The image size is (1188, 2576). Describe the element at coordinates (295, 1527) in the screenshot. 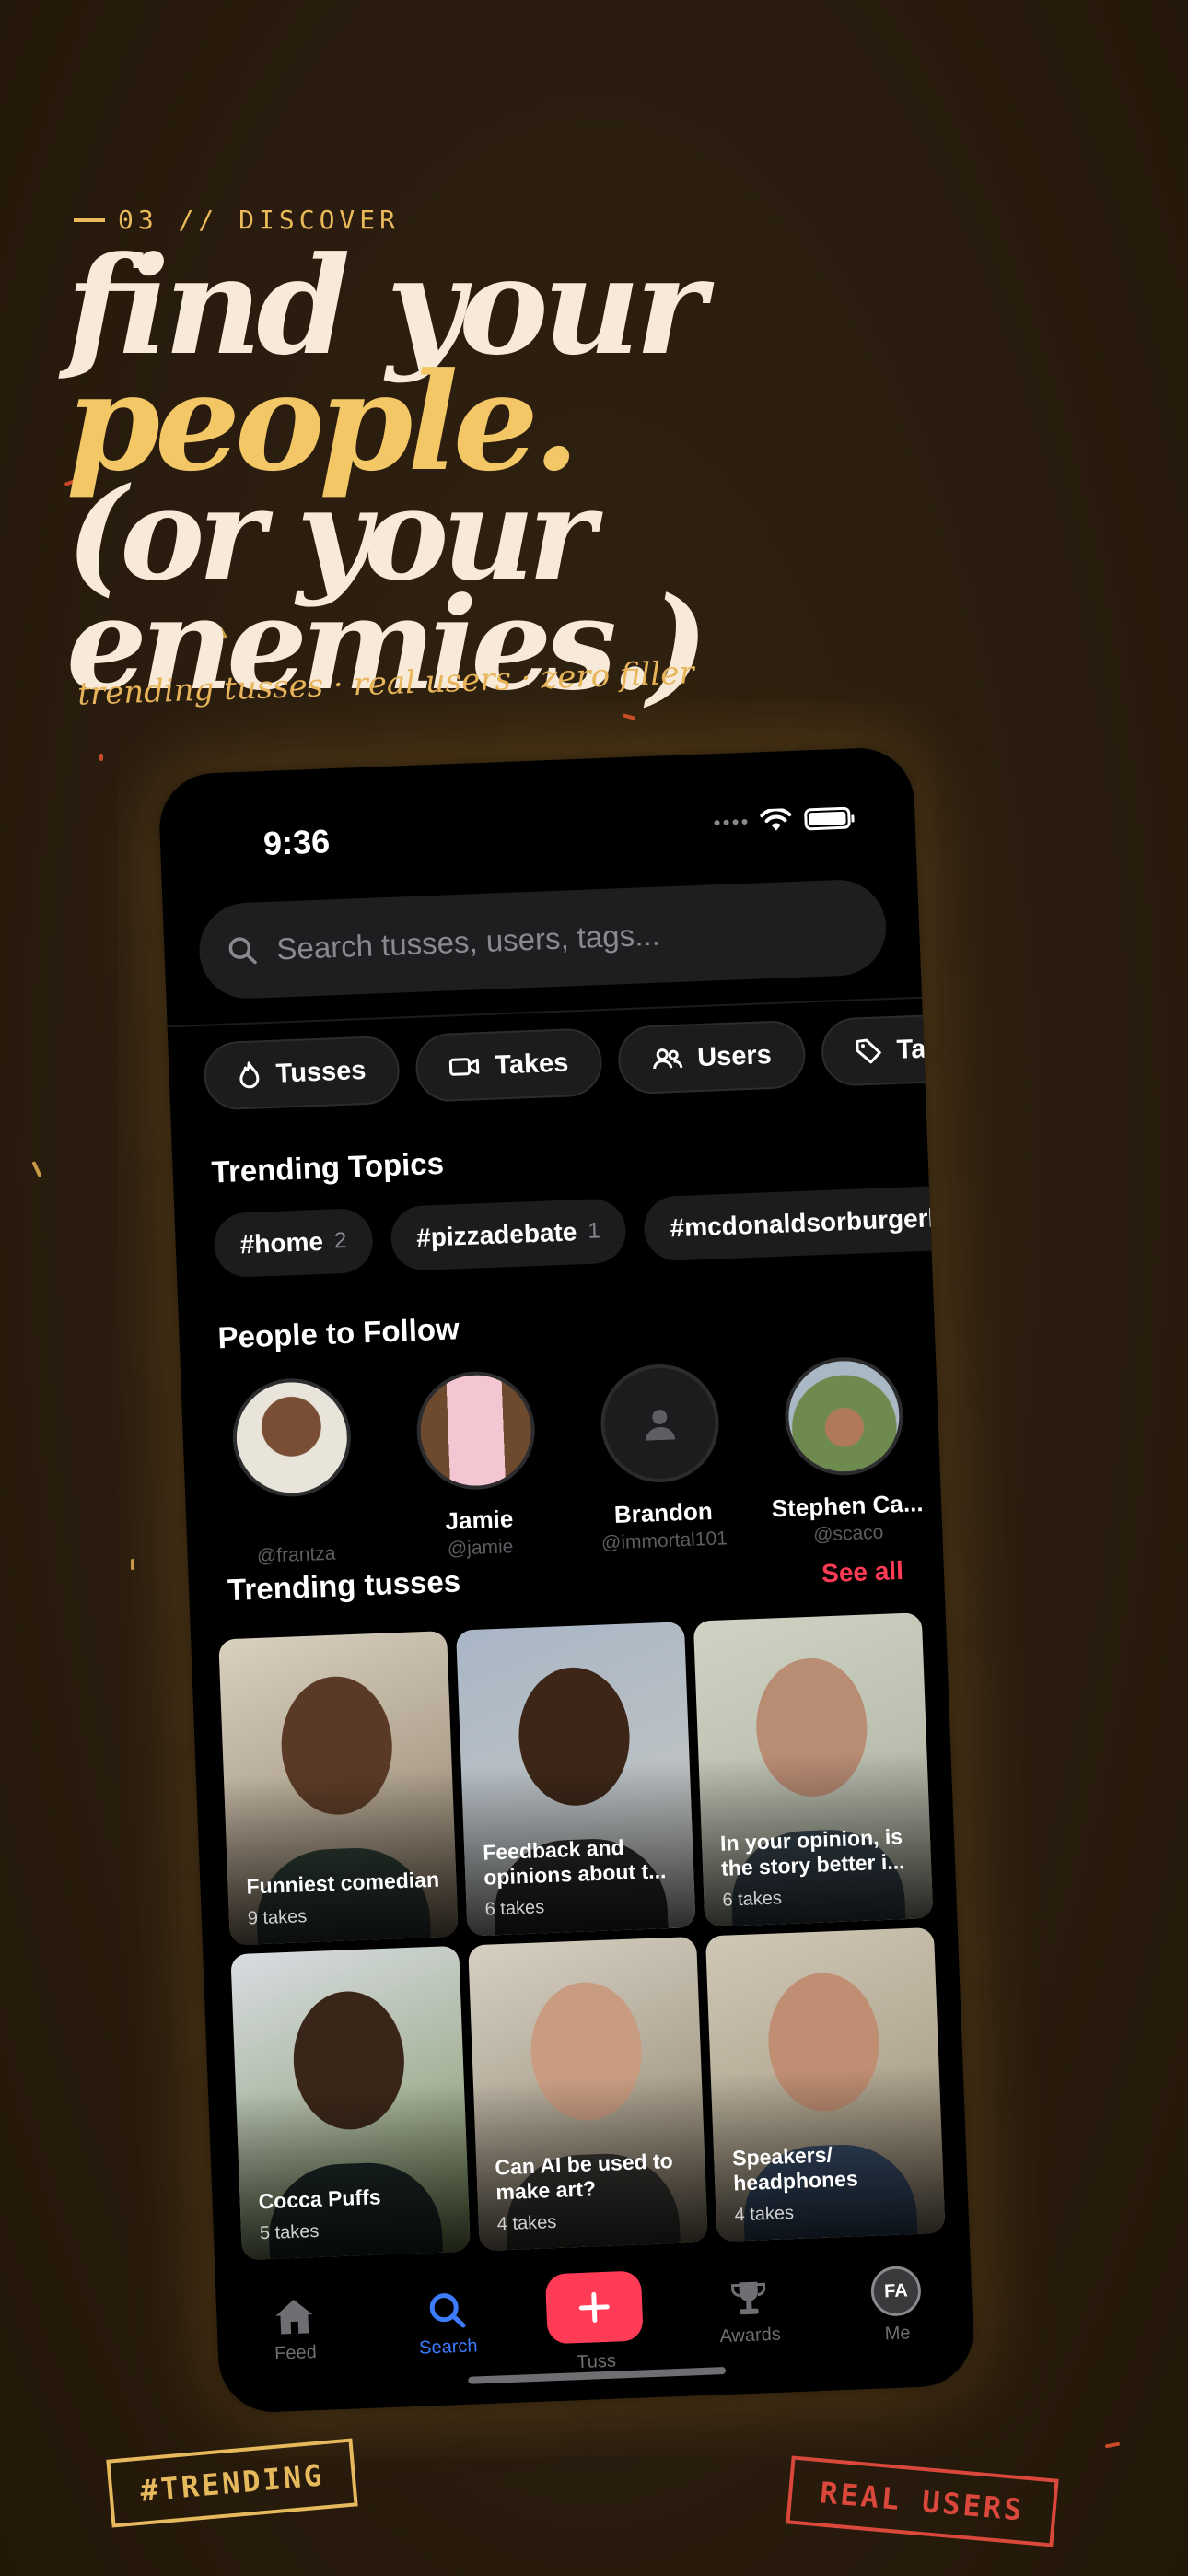

I see `person-name` at that location.